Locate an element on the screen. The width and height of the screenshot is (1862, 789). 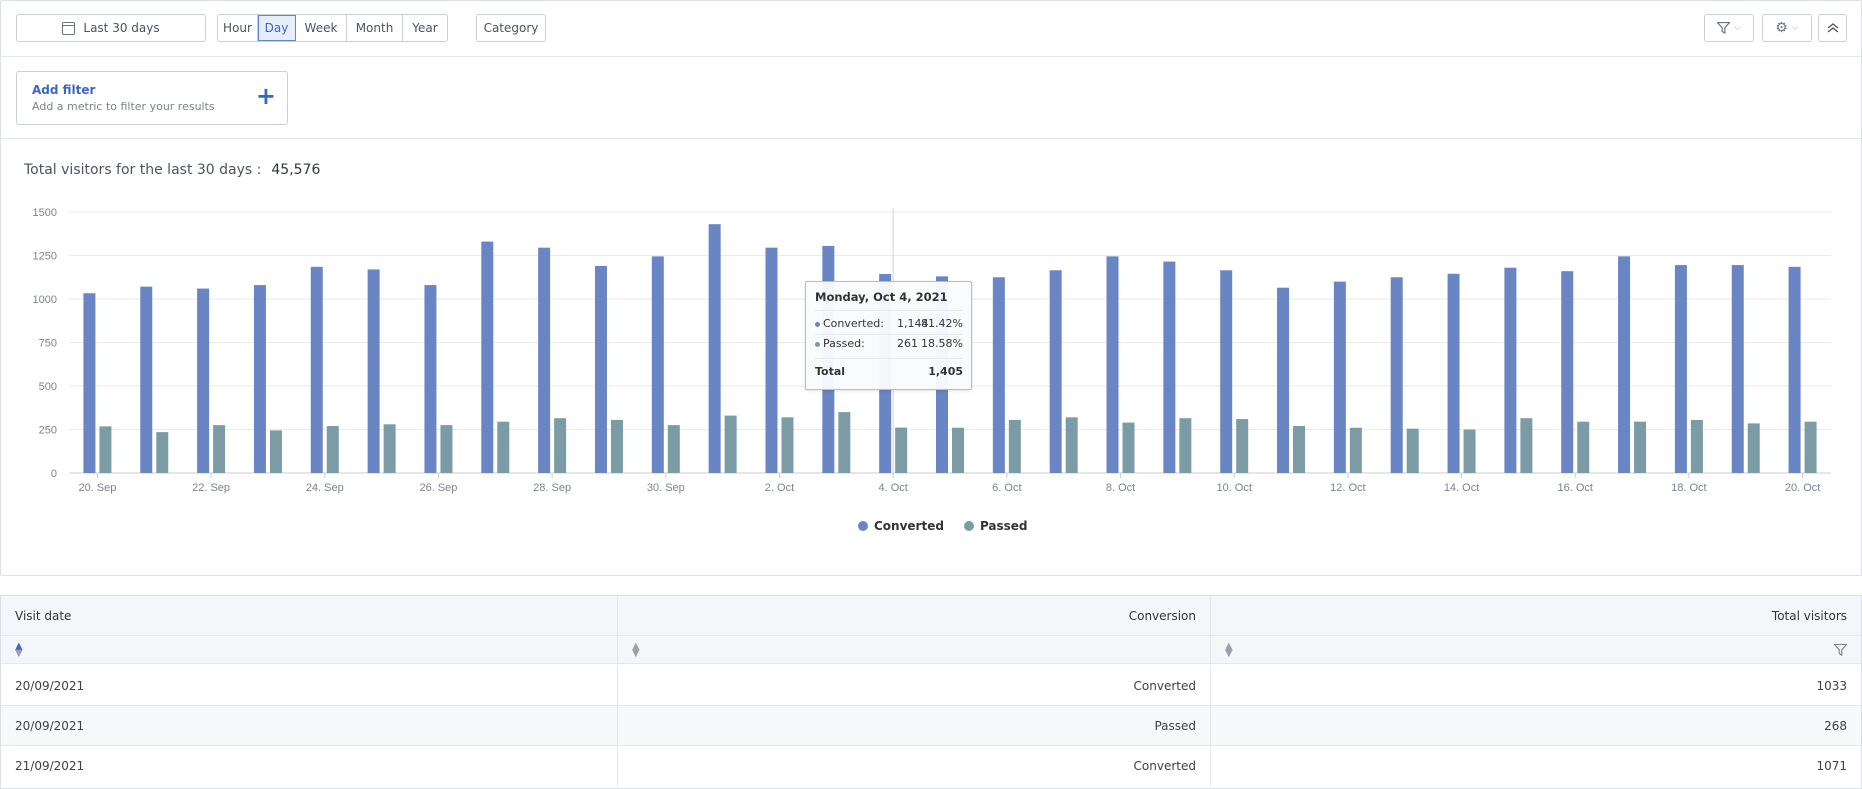
converted-swatch-icon is located at coordinates (863, 526).